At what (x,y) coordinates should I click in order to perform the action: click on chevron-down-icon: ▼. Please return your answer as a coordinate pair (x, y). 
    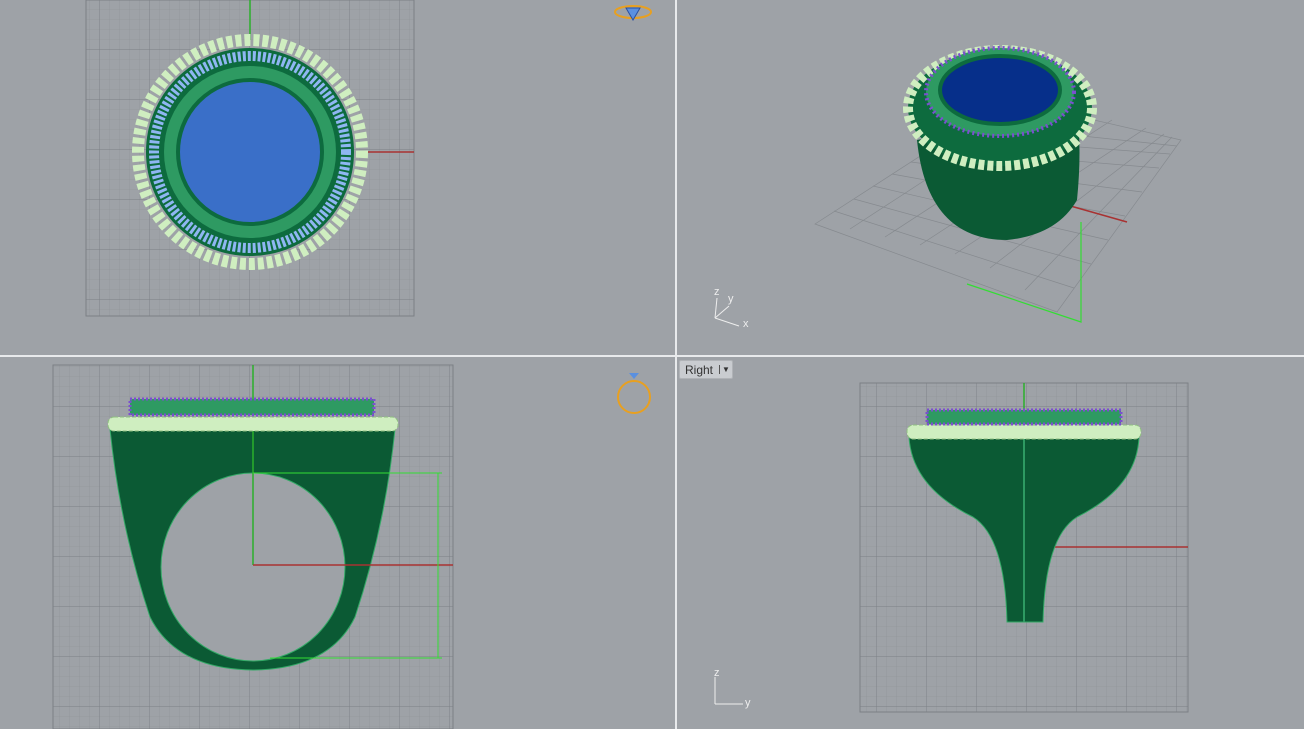
    Looking at the image, I should click on (724, 369).